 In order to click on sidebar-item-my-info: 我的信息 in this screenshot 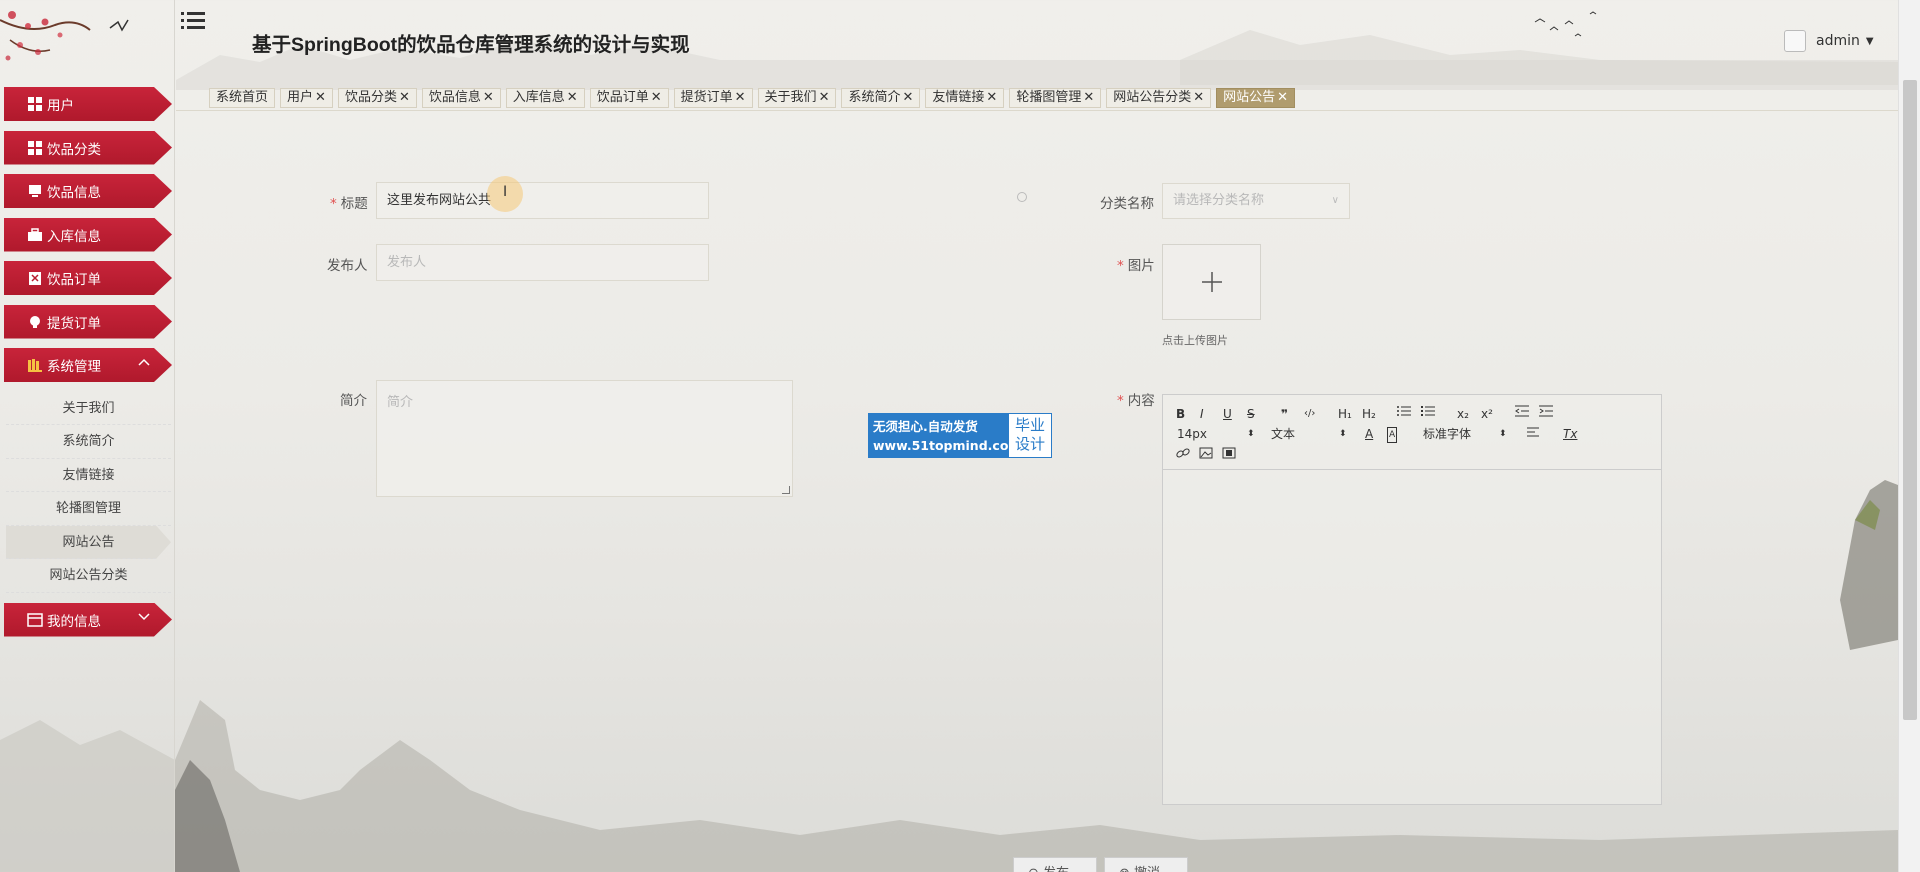, I will do `click(88, 619)`.